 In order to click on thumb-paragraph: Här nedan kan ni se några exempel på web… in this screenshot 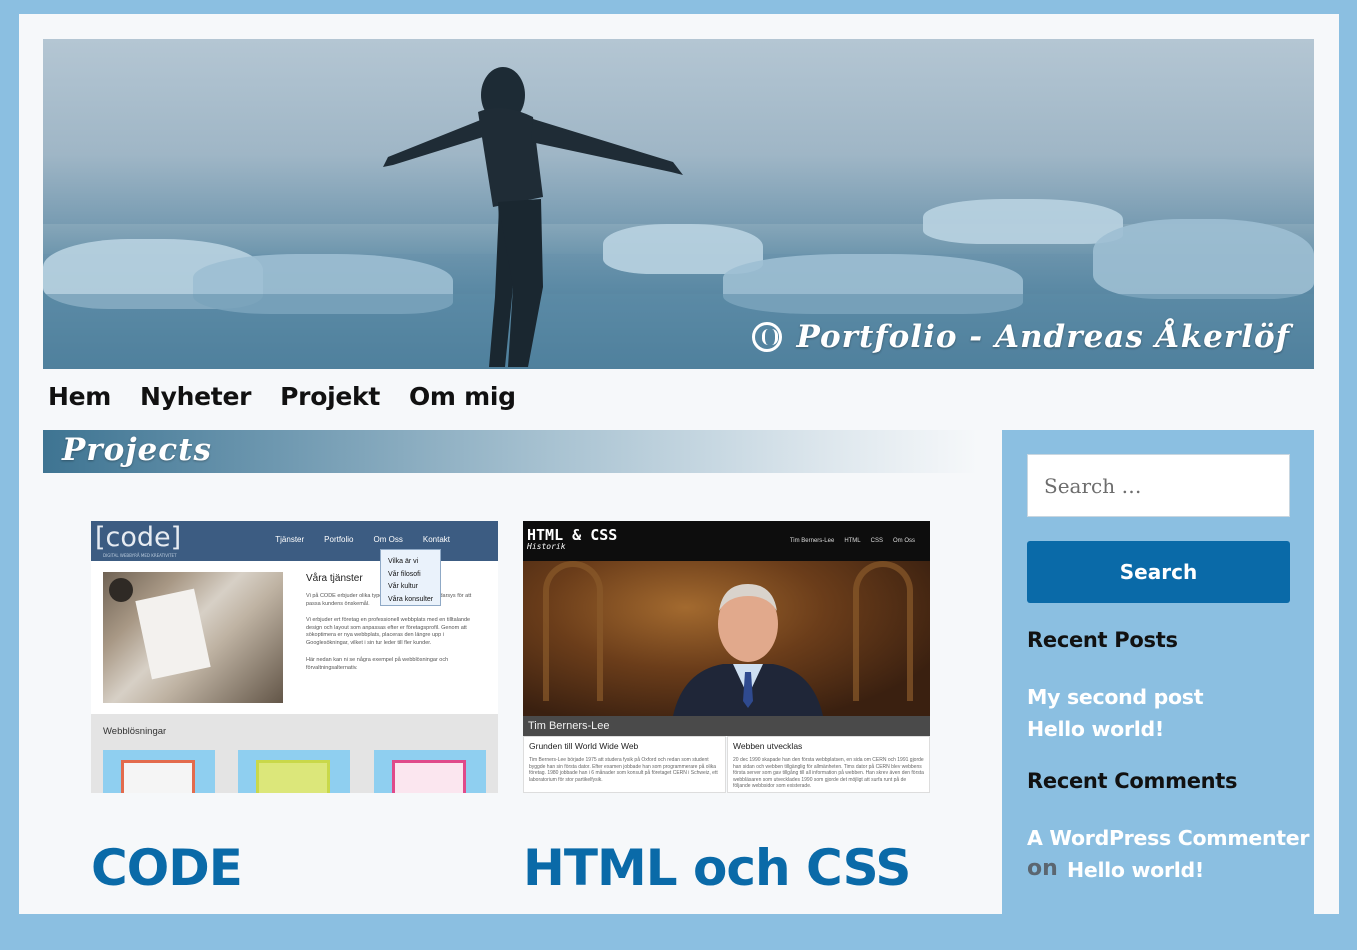, I will do `click(377, 664)`.